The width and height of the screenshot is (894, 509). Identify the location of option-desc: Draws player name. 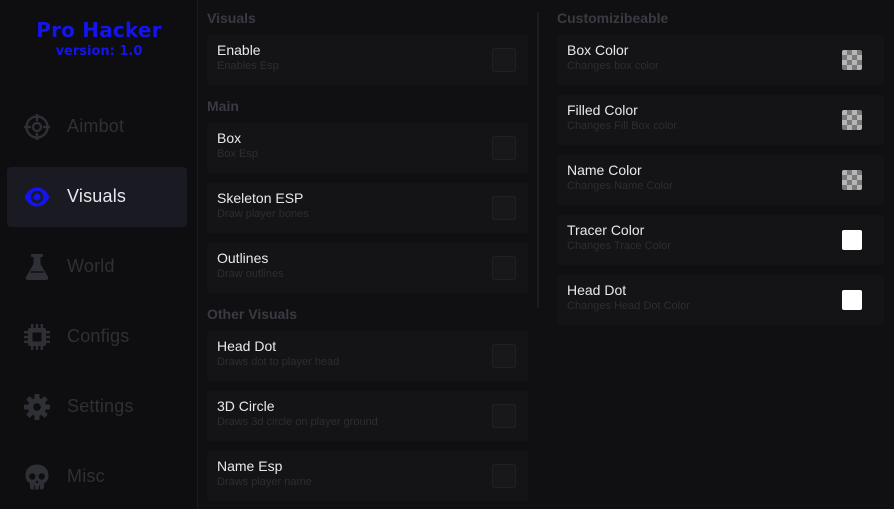
(264, 482).